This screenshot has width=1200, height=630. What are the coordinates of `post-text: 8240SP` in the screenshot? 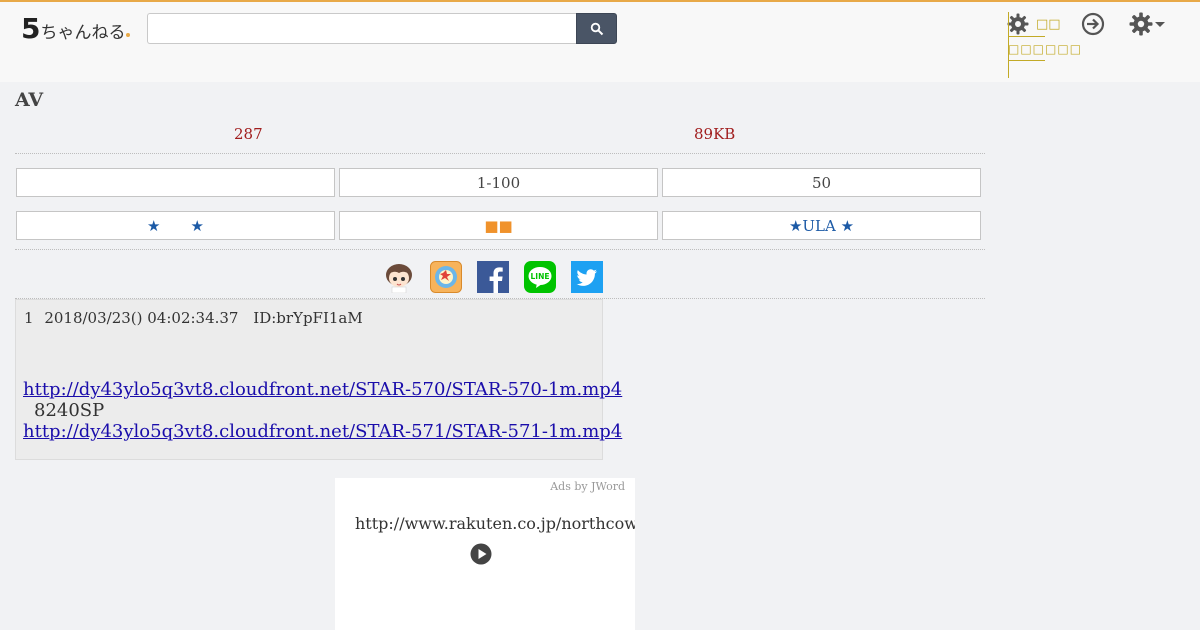 It's located at (69, 410).